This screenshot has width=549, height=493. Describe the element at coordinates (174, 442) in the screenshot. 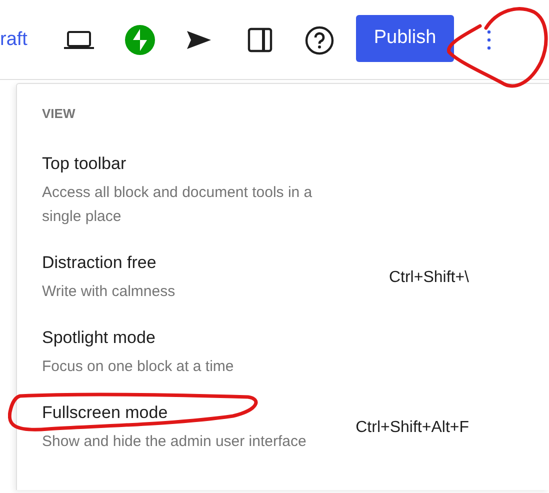

I see `menu-item-description: Show and hide the admin user interface` at that location.